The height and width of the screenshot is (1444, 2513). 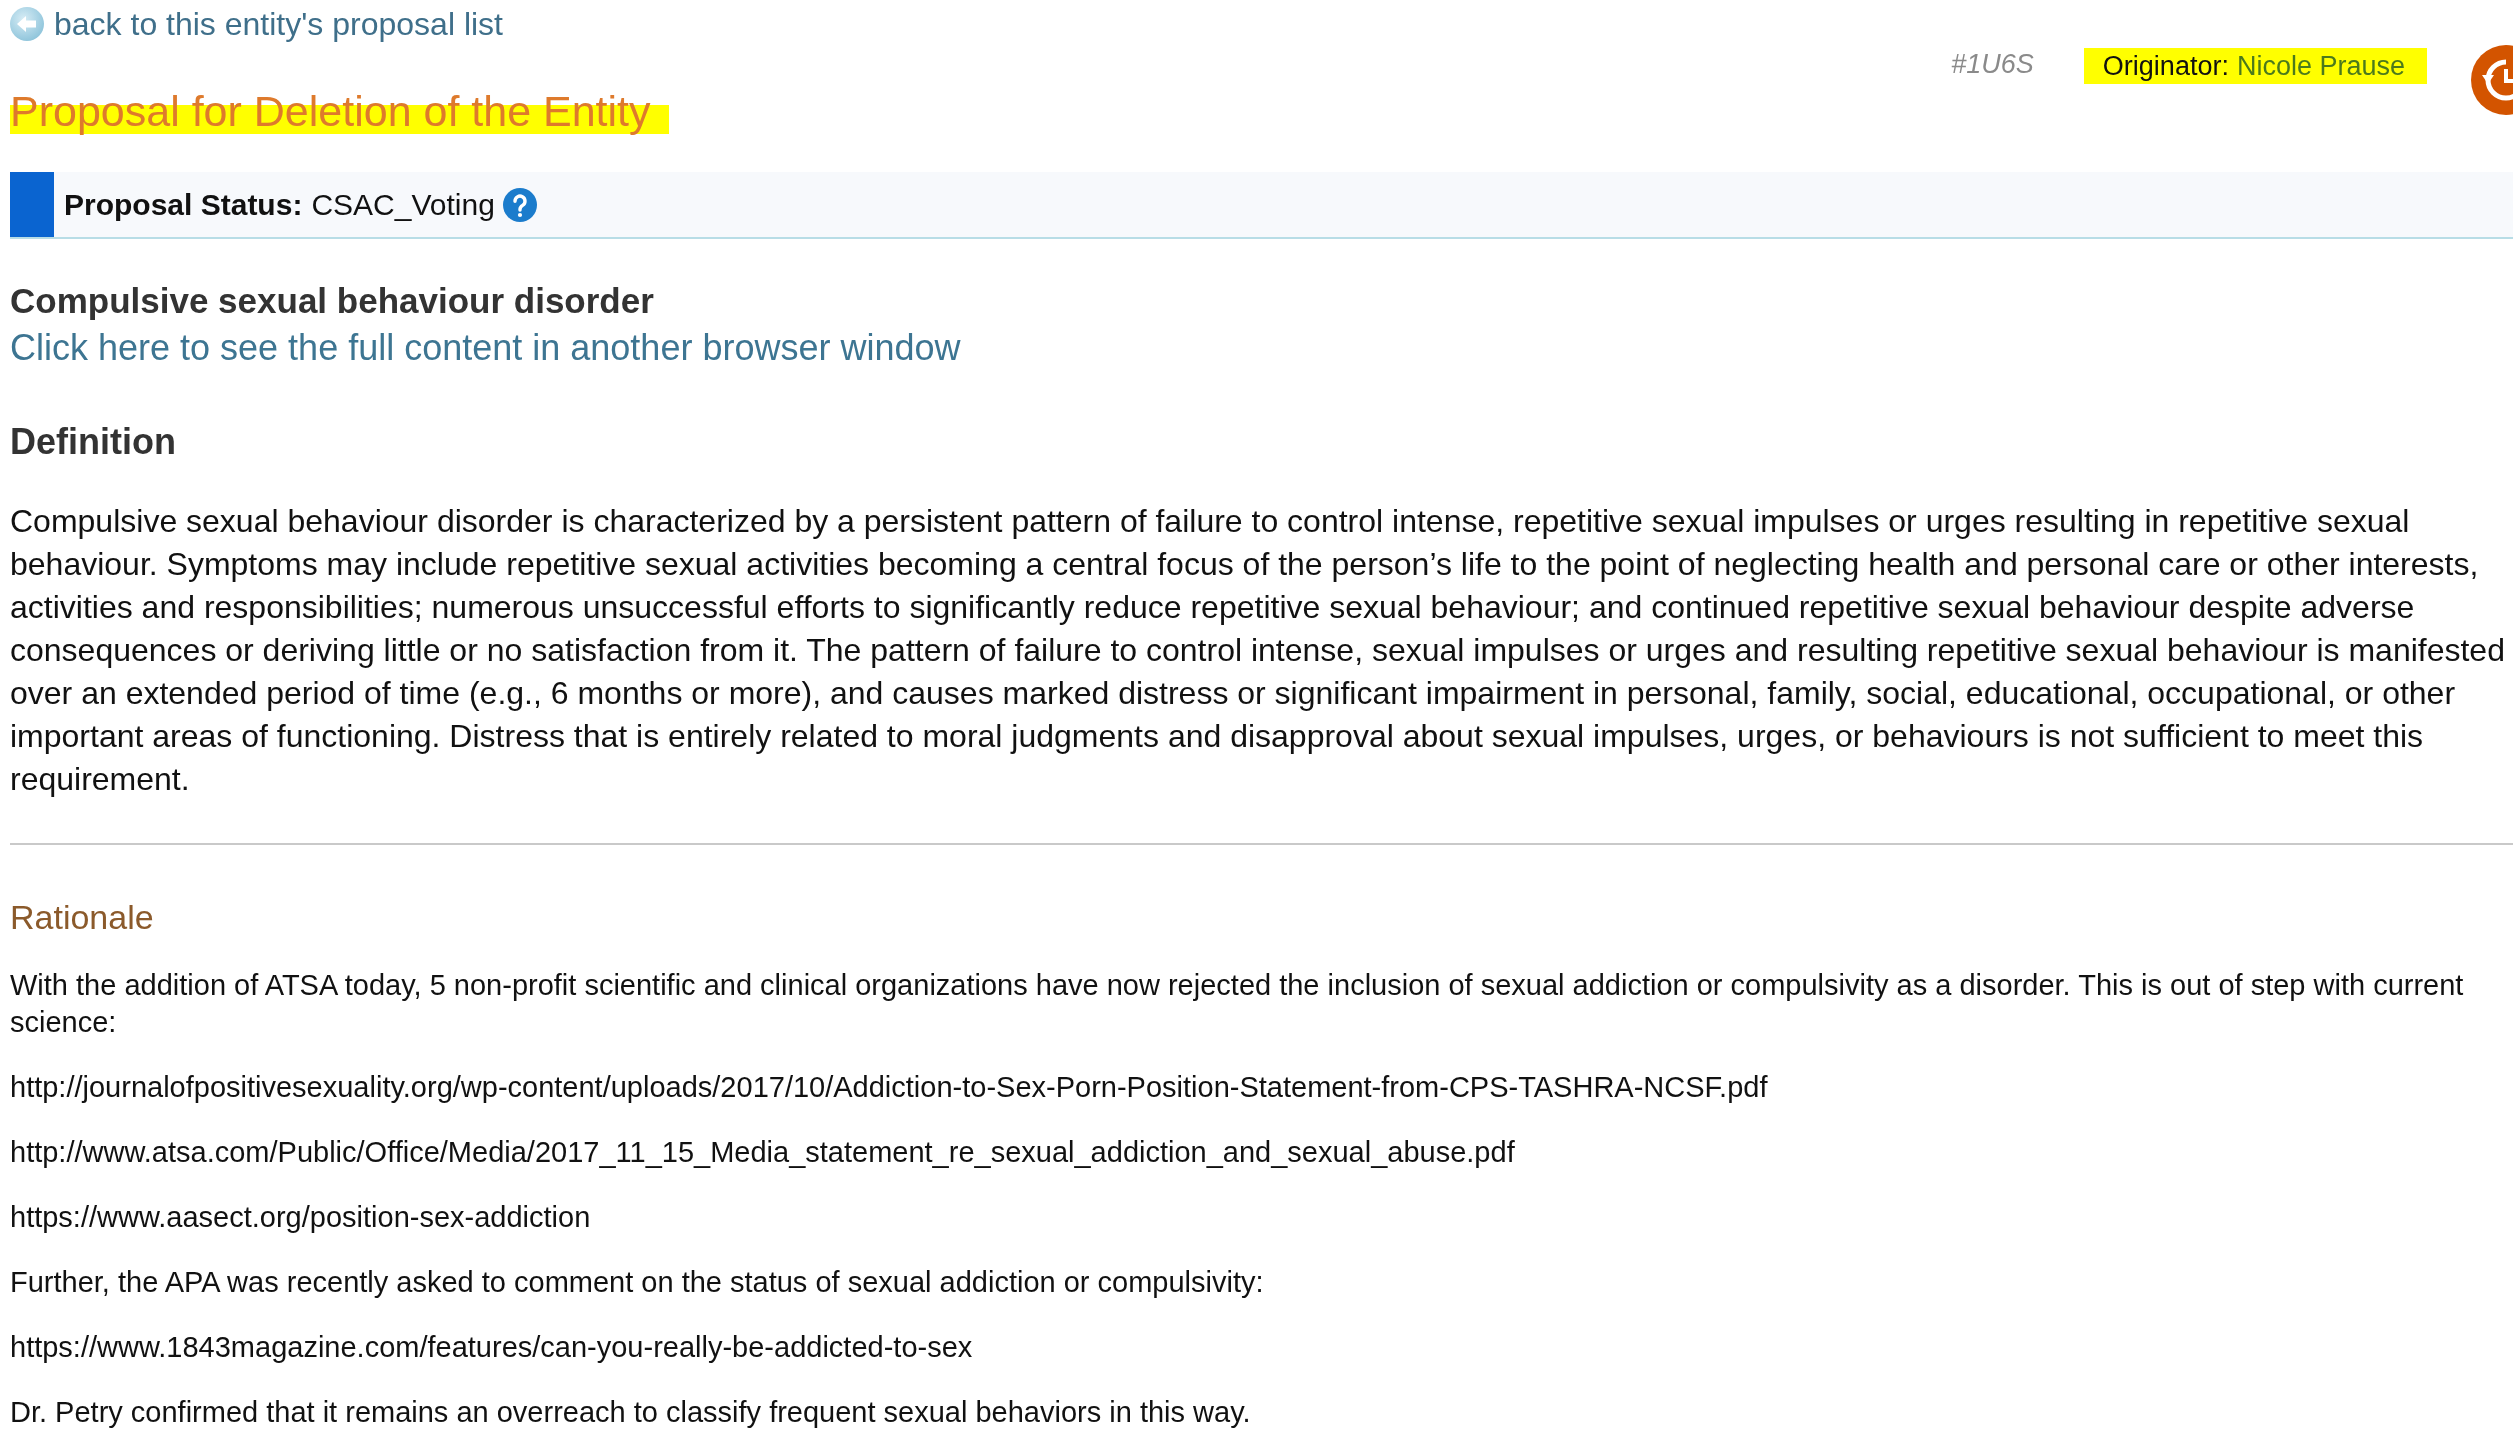 I want to click on entity-title: Compulsive sexual behaviour disorder, so click(x=332, y=301).